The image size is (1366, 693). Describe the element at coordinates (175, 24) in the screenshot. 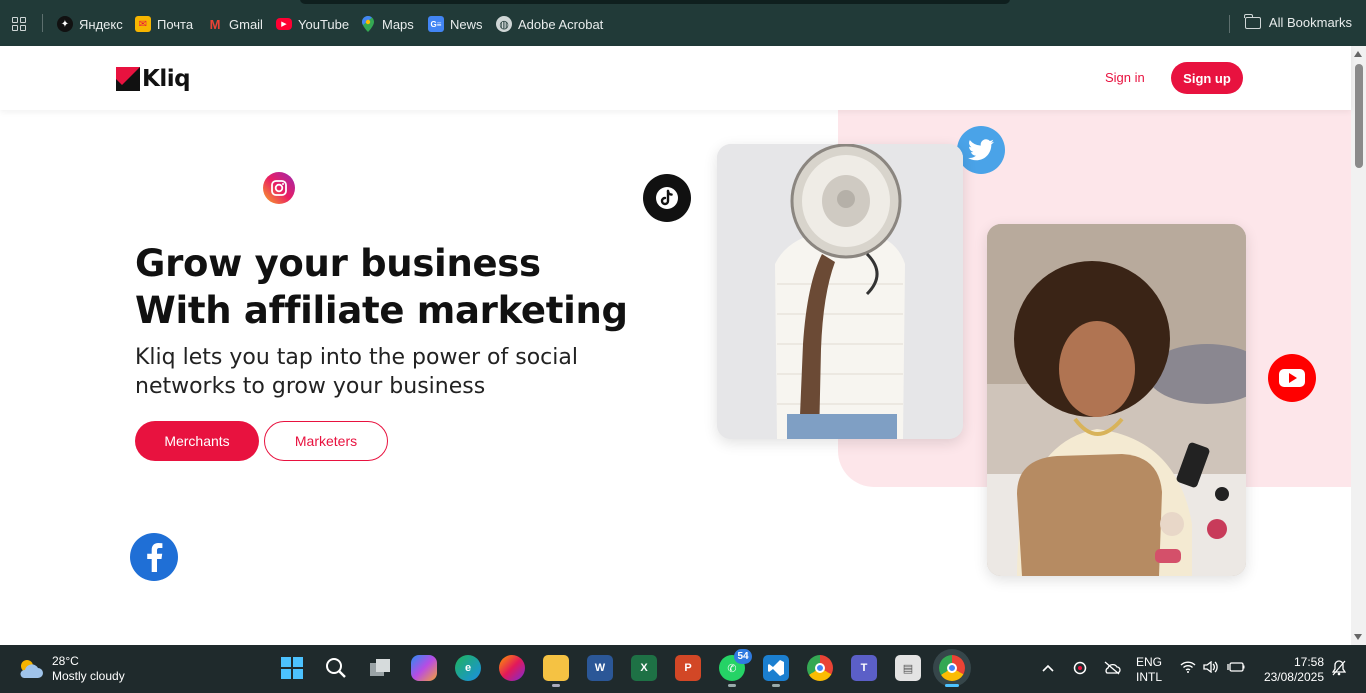

I see `bookmark-label: Почта` at that location.